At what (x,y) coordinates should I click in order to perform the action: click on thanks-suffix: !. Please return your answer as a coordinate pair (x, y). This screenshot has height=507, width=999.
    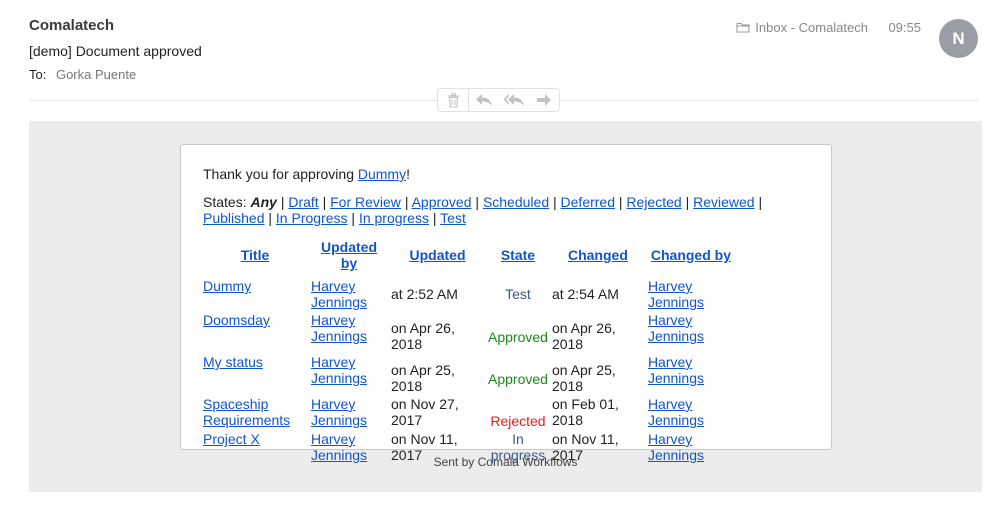
    Looking at the image, I should click on (408, 174).